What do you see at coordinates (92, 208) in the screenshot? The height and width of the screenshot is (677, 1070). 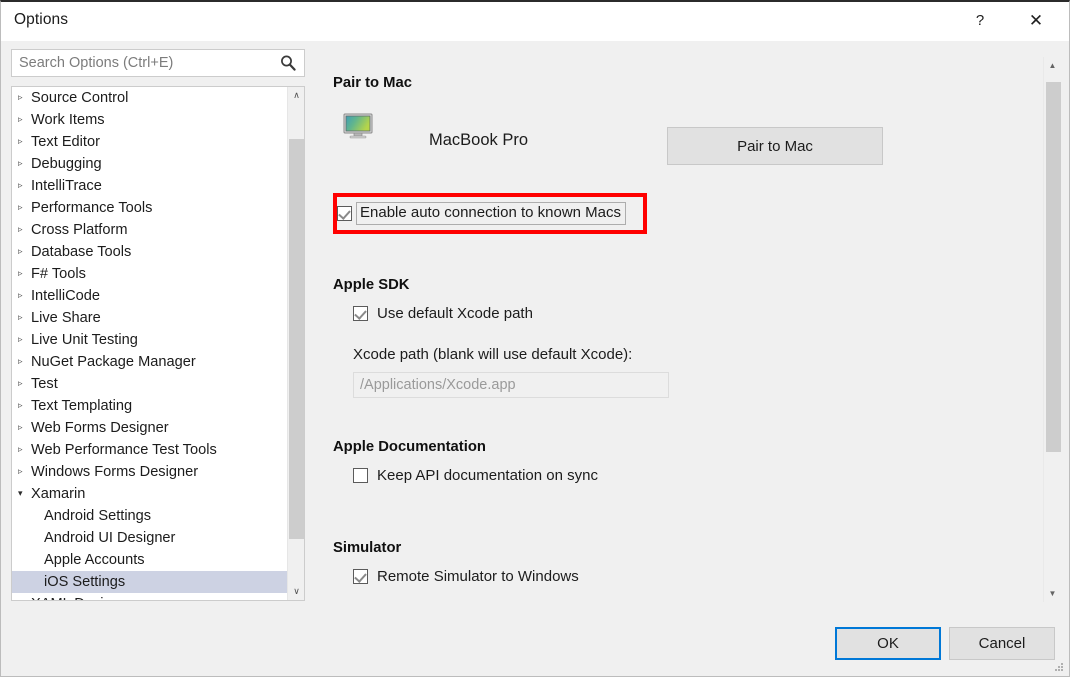 I see `tree-item-label: Performance Tools` at bounding box center [92, 208].